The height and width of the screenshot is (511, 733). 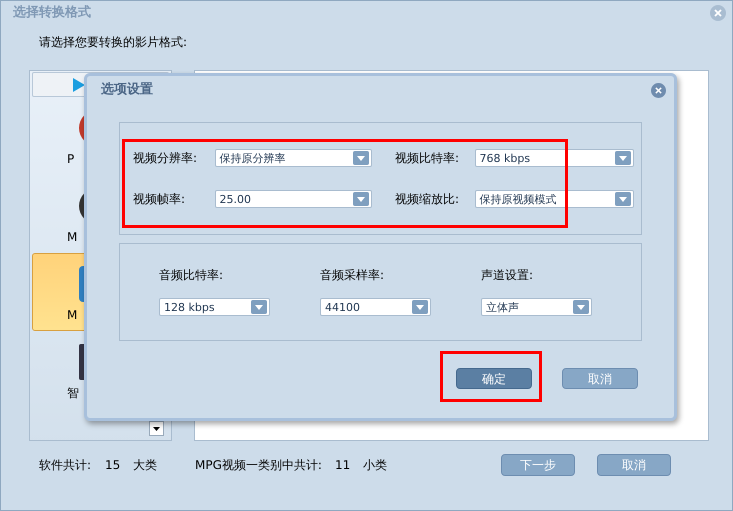 I want to click on window-title: 选择转换格式, so click(x=52, y=13).